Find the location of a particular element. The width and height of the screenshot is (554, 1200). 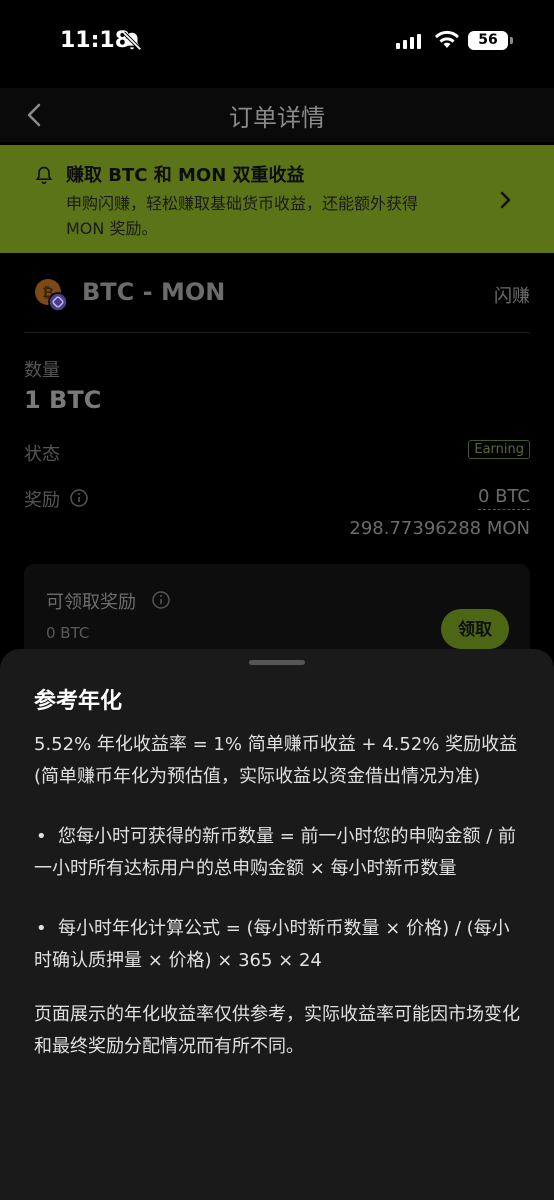

product-type-label: 闪赚 is located at coordinates (512, 296).